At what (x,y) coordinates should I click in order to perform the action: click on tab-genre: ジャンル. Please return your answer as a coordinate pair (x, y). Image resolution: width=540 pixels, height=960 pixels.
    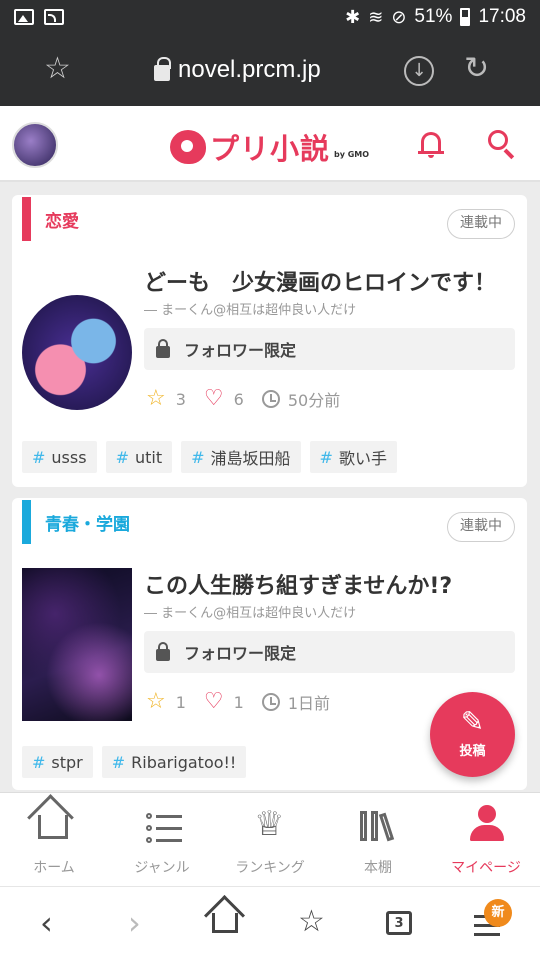
    Looking at the image, I should click on (162, 839).